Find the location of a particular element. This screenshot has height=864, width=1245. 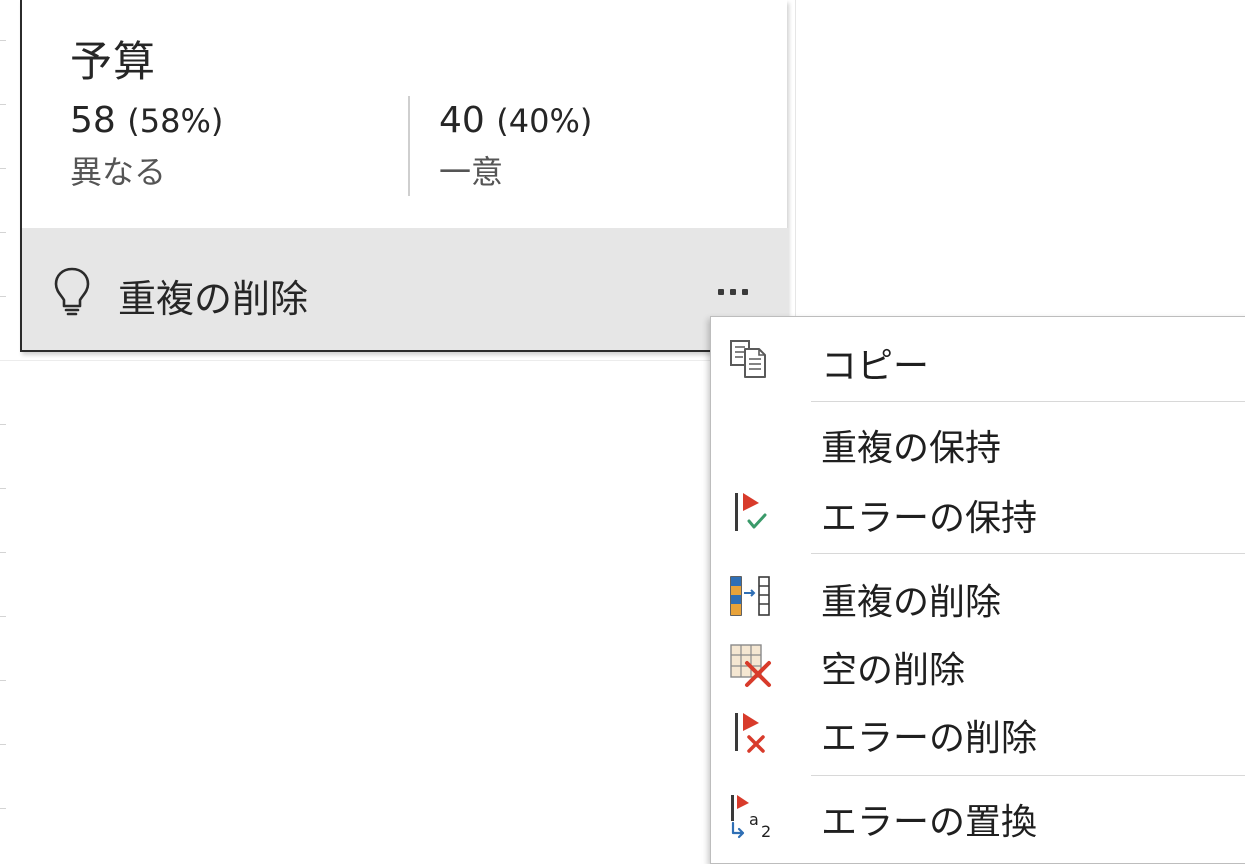

more-options-button is located at coordinates (733, 292).